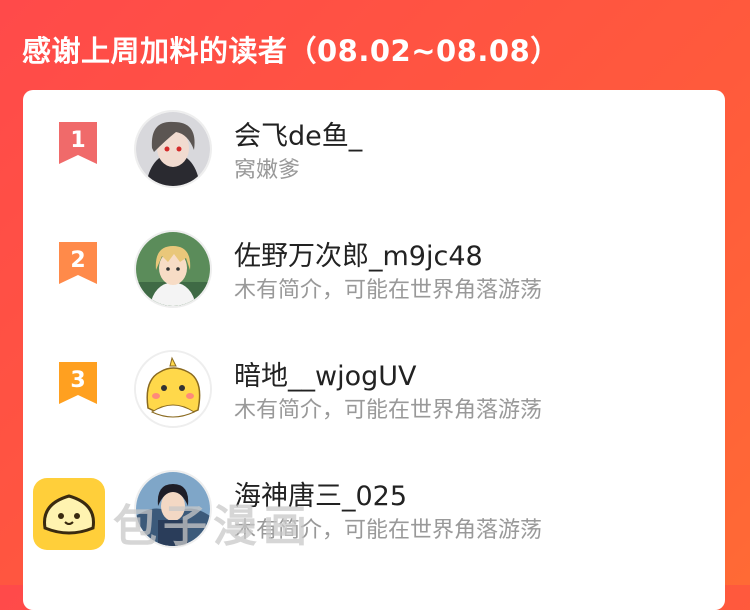  What do you see at coordinates (77, 140) in the screenshot?
I see `rank-number: 1` at bounding box center [77, 140].